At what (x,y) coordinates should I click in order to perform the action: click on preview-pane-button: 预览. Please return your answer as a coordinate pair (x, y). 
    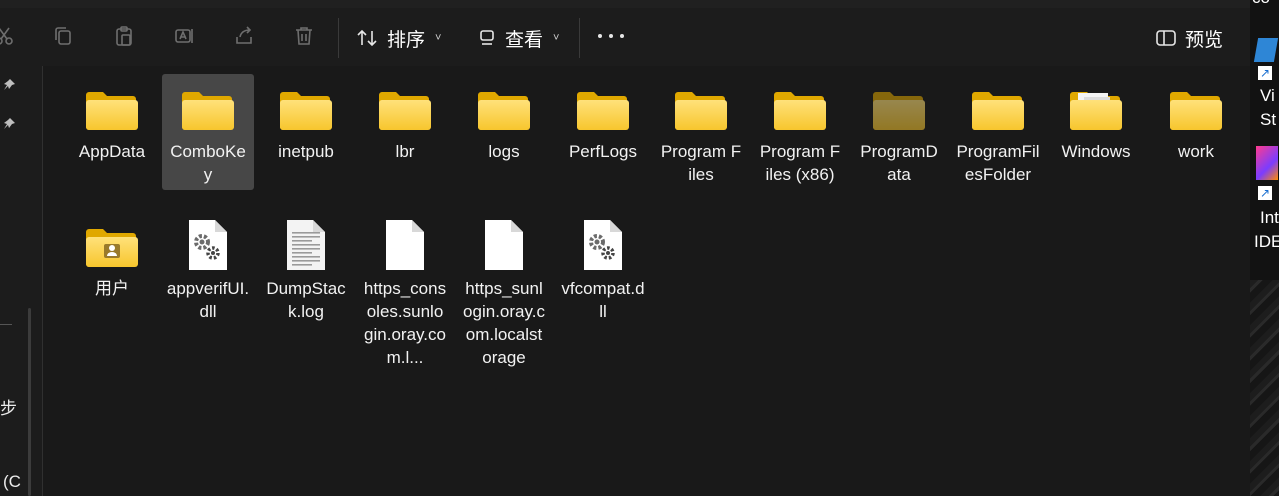
    Looking at the image, I should click on (1189, 38).